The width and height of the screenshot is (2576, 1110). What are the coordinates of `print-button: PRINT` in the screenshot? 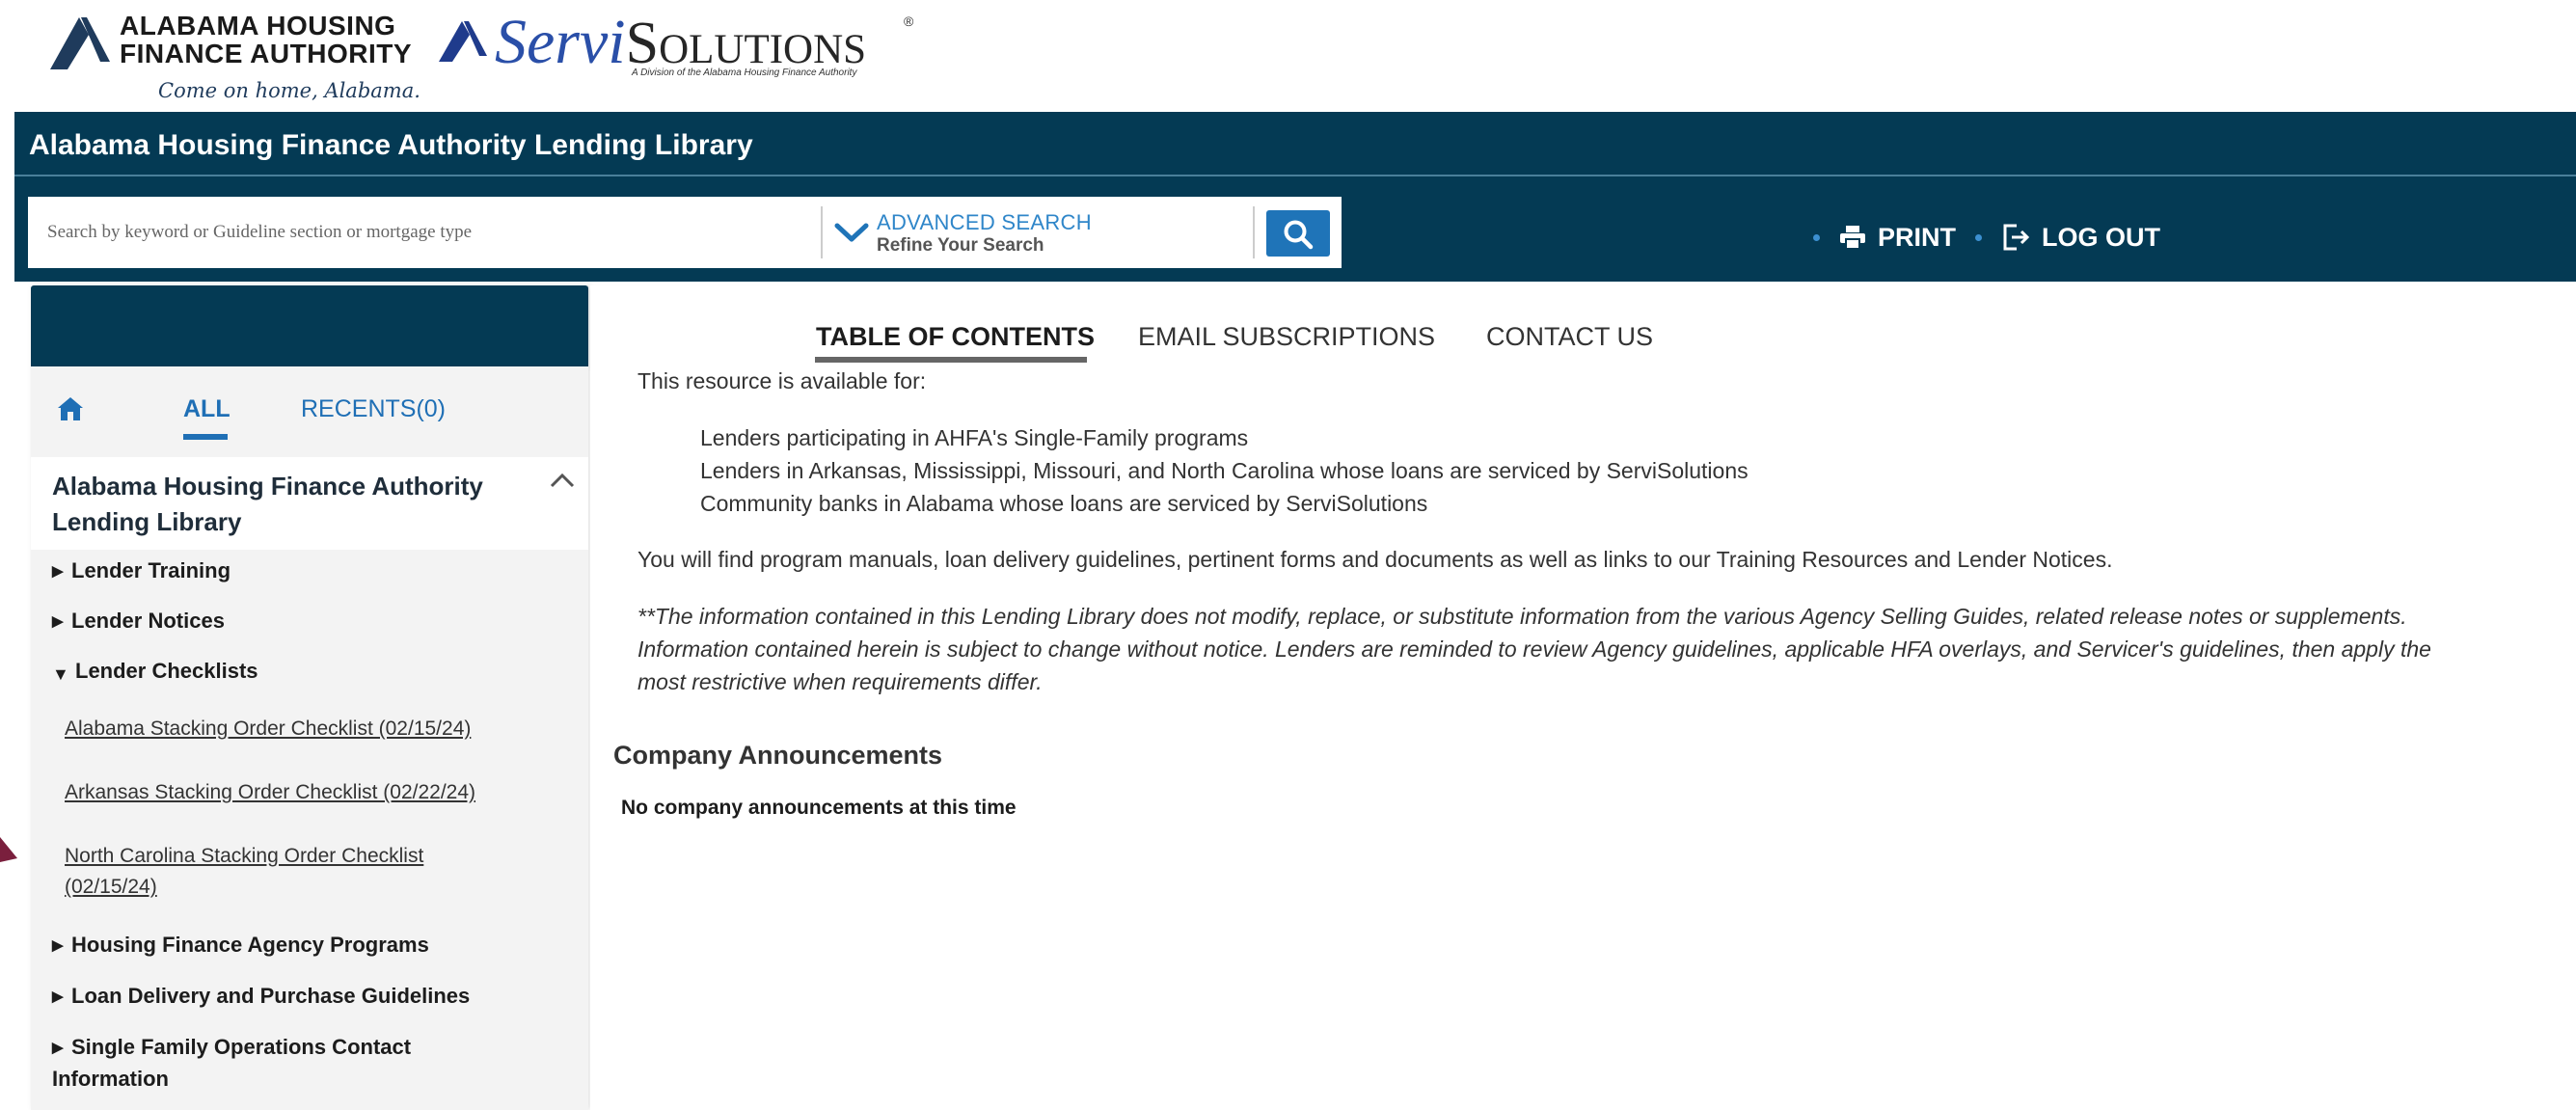 It's located at (1897, 238).